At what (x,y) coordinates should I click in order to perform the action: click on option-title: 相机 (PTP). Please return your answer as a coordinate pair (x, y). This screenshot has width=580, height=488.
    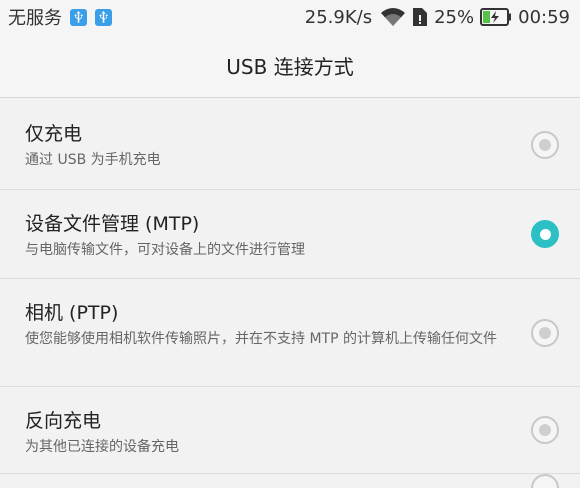
    Looking at the image, I should click on (72, 313).